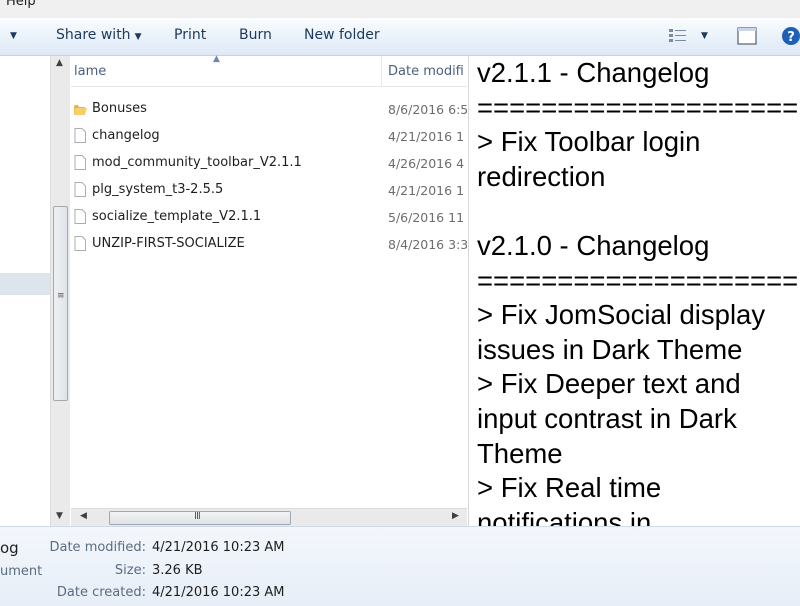  Describe the element at coordinates (158, 189) in the screenshot. I see `file-name: plg_system_t3-2.5.5` at that location.